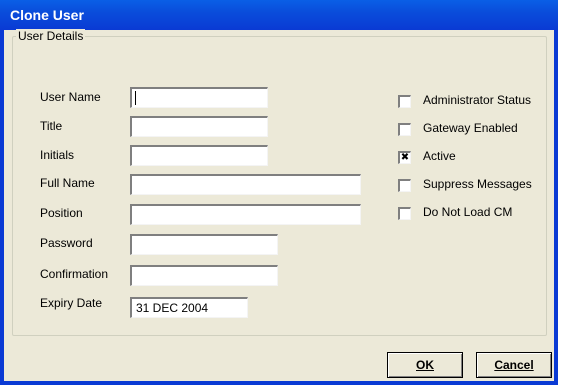 Image resolution: width=566 pixels, height=385 pixels. What do you see at coordinates (66, 243) in the screenshot?
I see `password-label: Password` at bounding box center [66, 243].